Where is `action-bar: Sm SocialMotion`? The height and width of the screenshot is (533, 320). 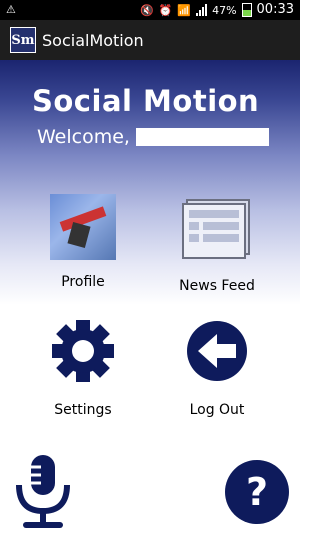
action-bar: Sm SocialMotion is located at coordinates (150, 40).